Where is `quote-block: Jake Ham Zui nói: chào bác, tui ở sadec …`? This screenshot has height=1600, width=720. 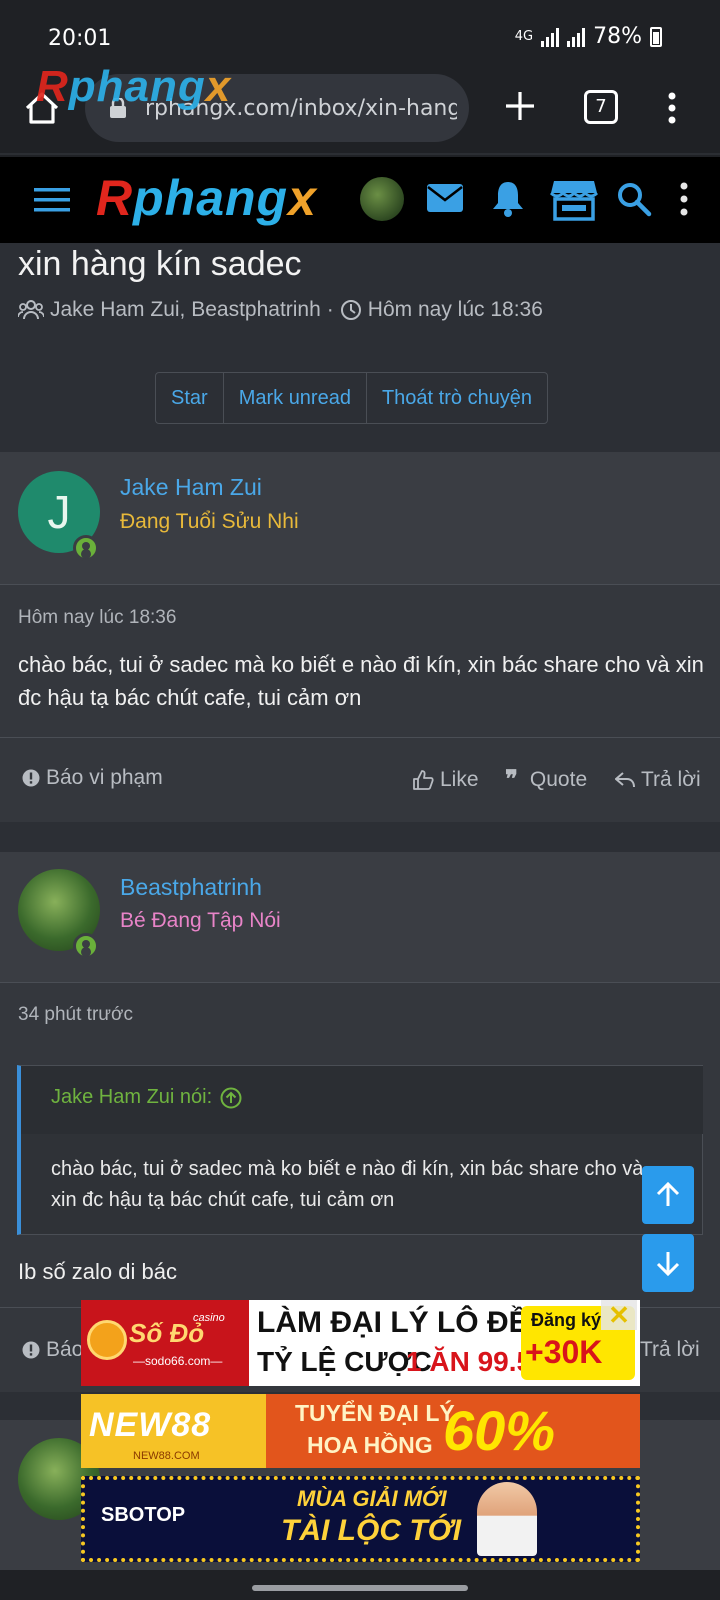 quote-block: Jake Ham Zui nói: chào bác, tui ở sadec … is located at coordinates (360, 1150).